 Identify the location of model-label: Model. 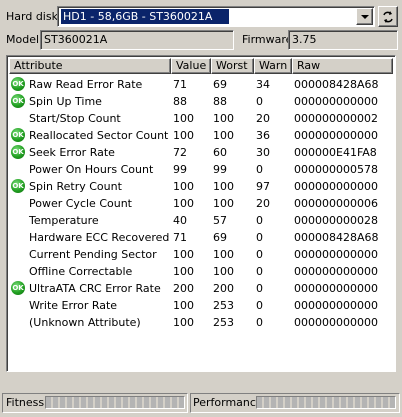
(23, 39).